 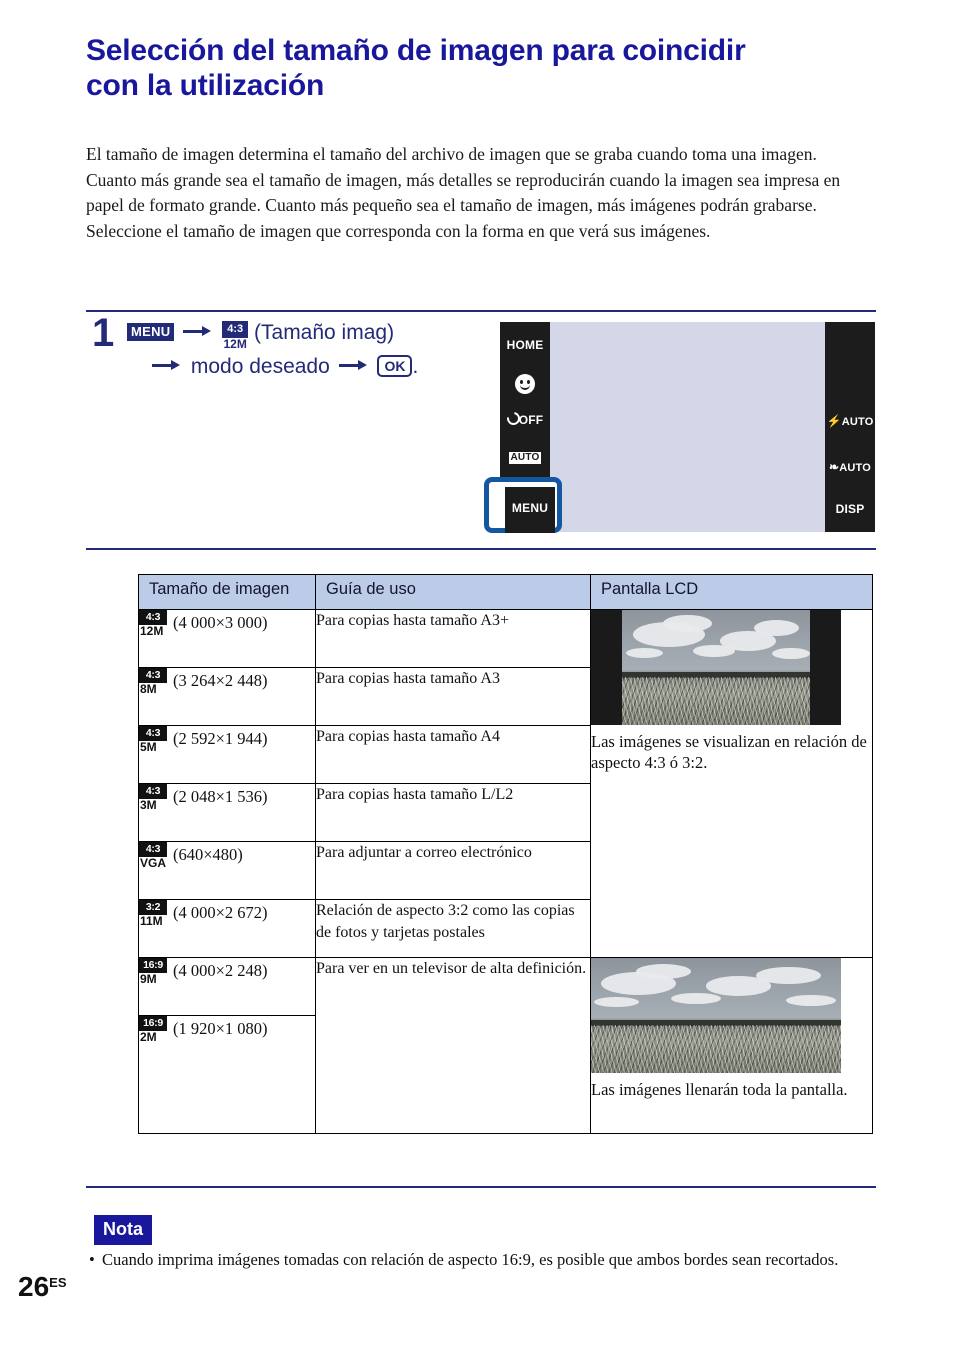 What do you see at coordinates (220, 738) in the screenshot?
I see `size-dimensions: (2 592×1 944)` at bounding box center [220, 738].